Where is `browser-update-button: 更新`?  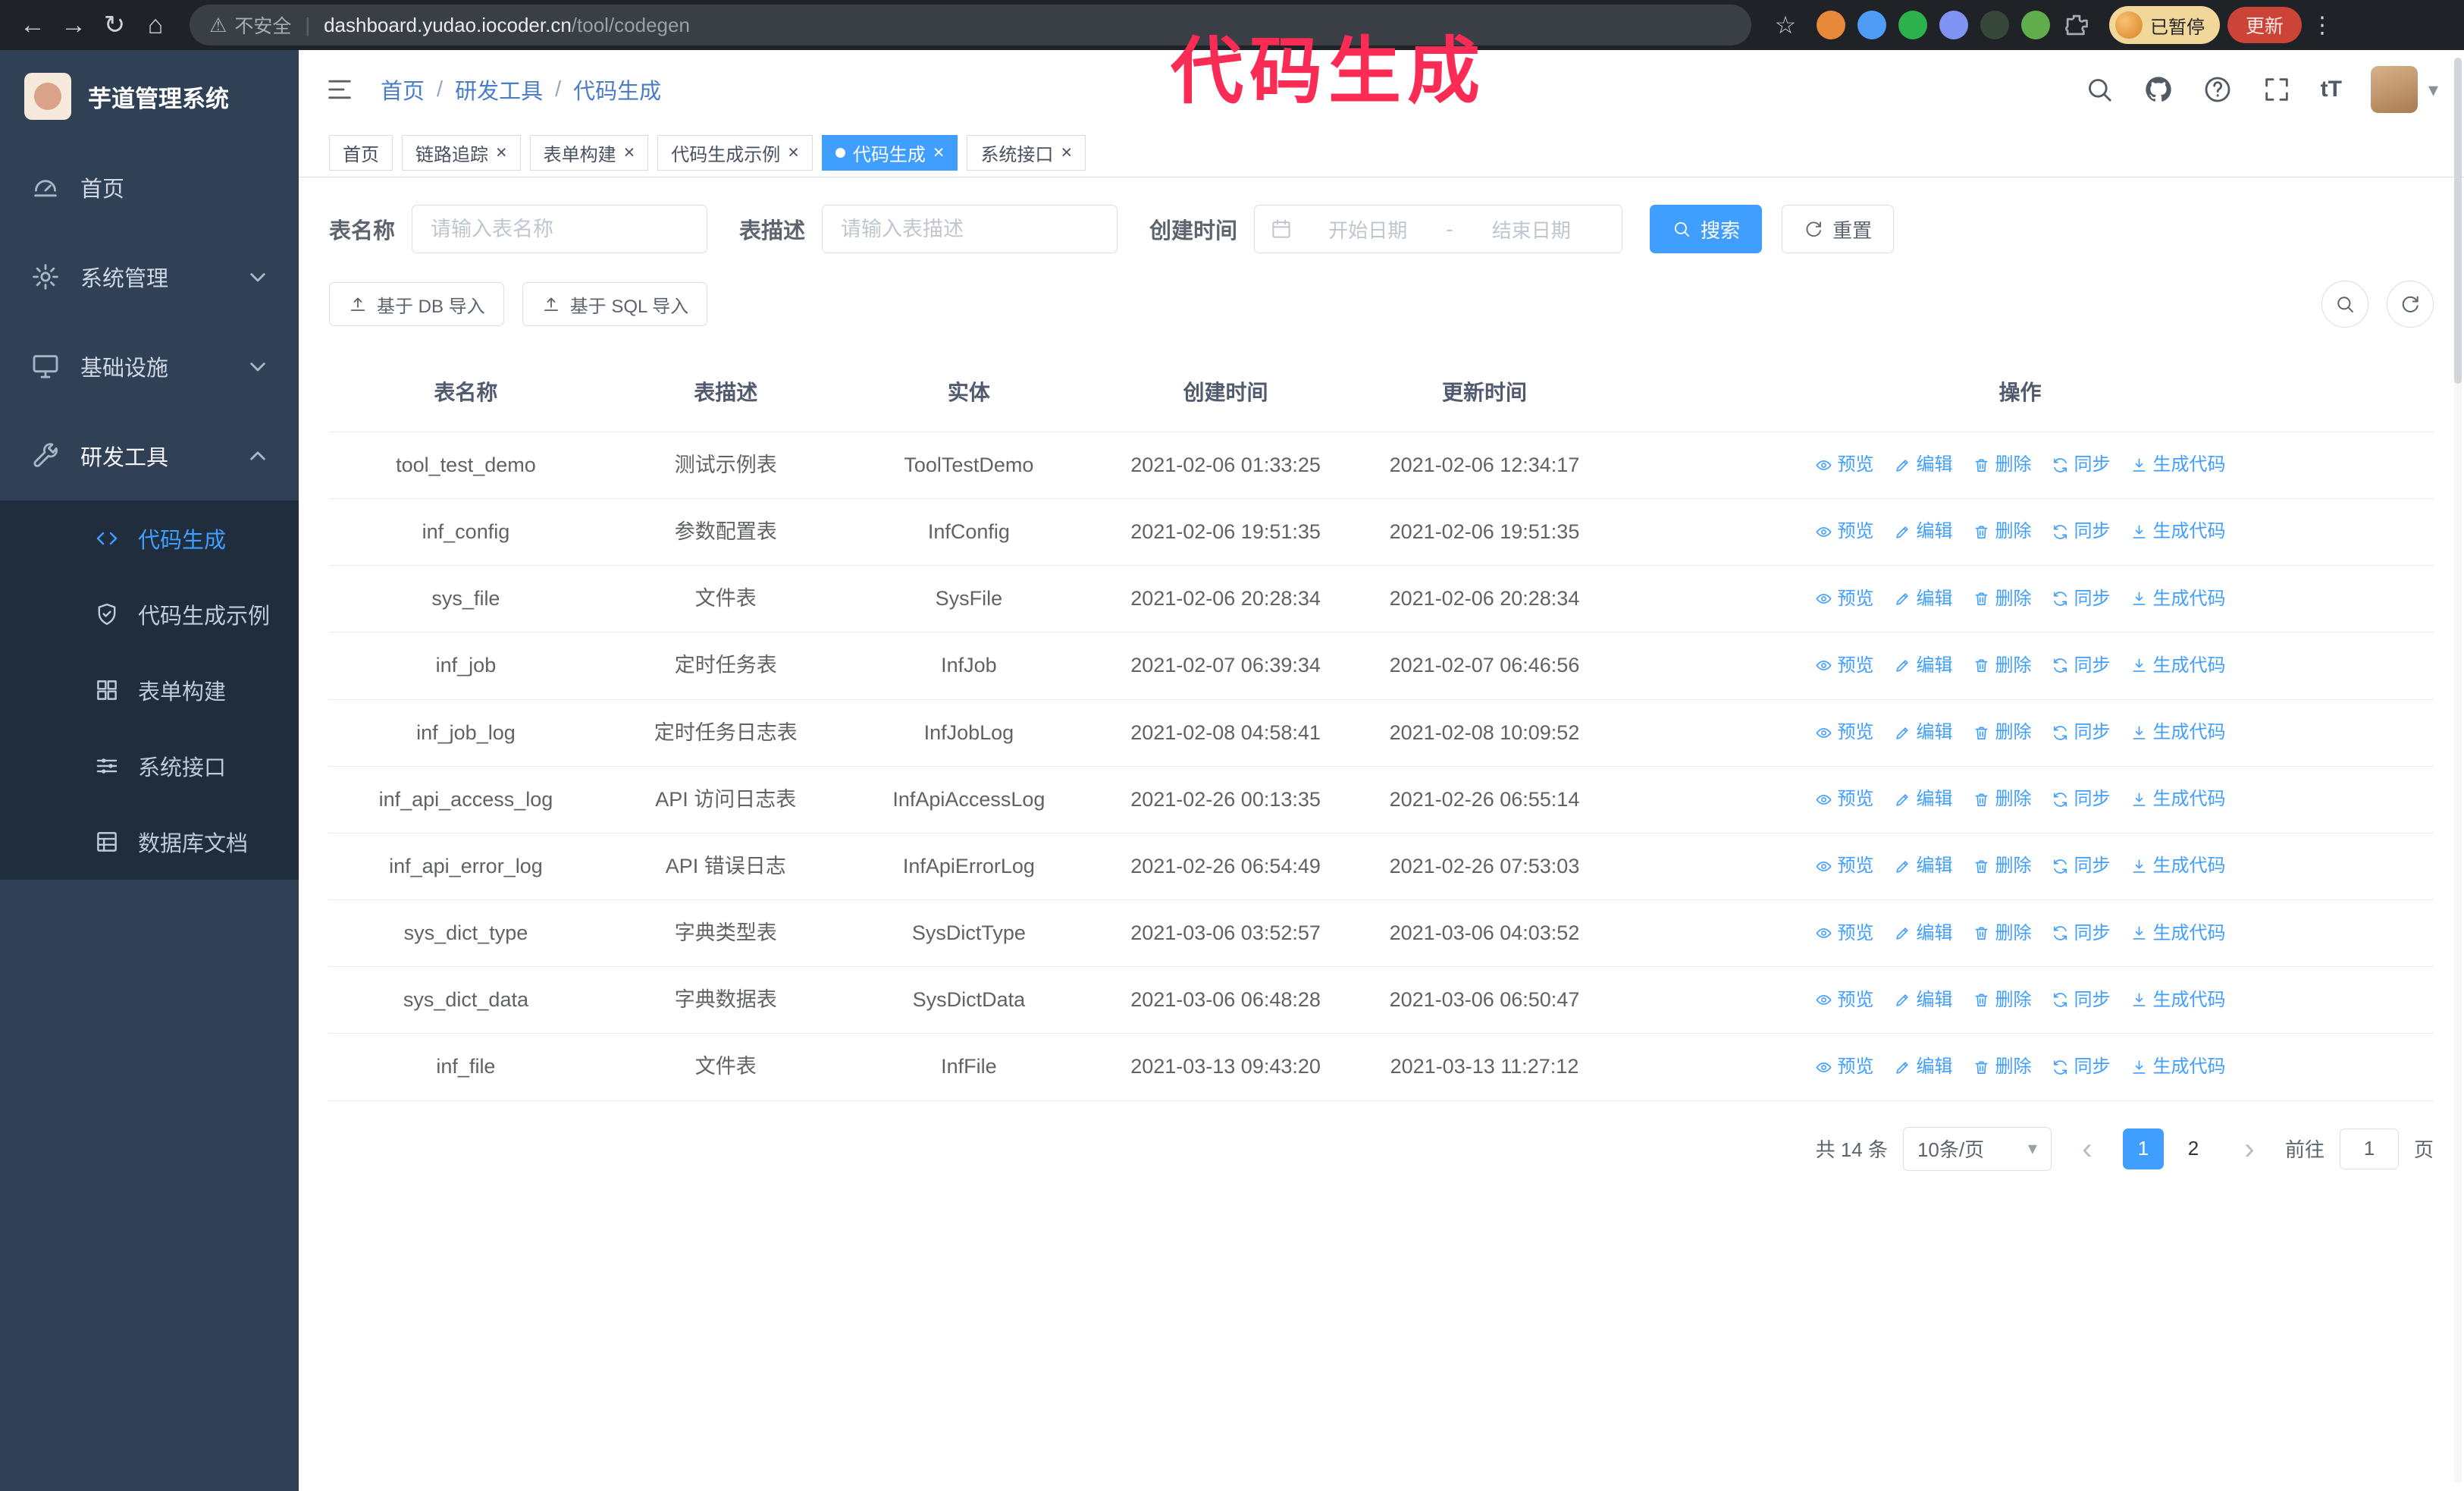 browser-update-button: 更新 is located at coordinates (2265, 25).